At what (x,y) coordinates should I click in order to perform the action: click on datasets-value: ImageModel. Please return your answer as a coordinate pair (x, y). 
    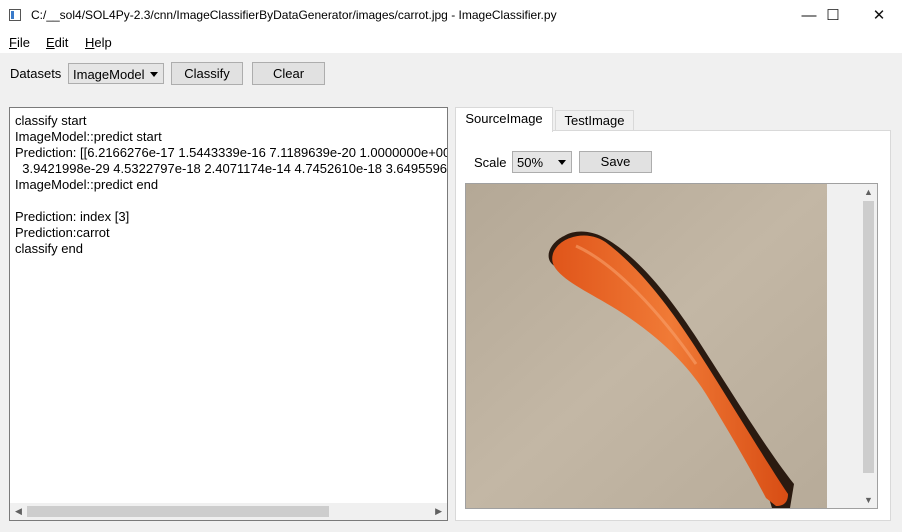
    Looking at the image, I should click on (109, 74).